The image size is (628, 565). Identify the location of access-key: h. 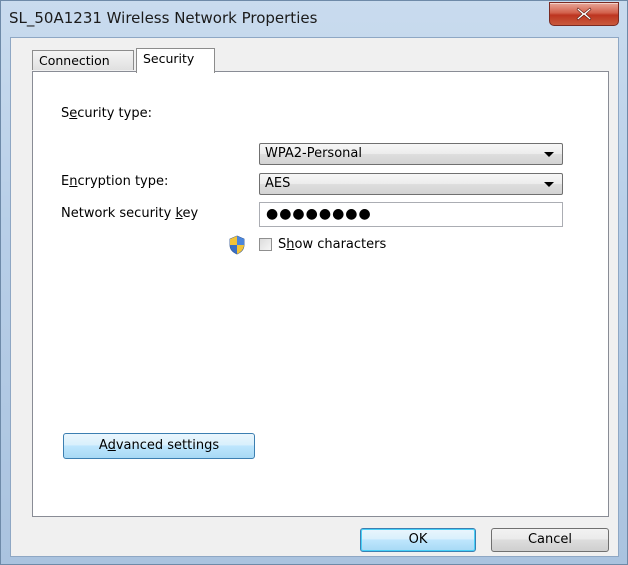
(290, 244).